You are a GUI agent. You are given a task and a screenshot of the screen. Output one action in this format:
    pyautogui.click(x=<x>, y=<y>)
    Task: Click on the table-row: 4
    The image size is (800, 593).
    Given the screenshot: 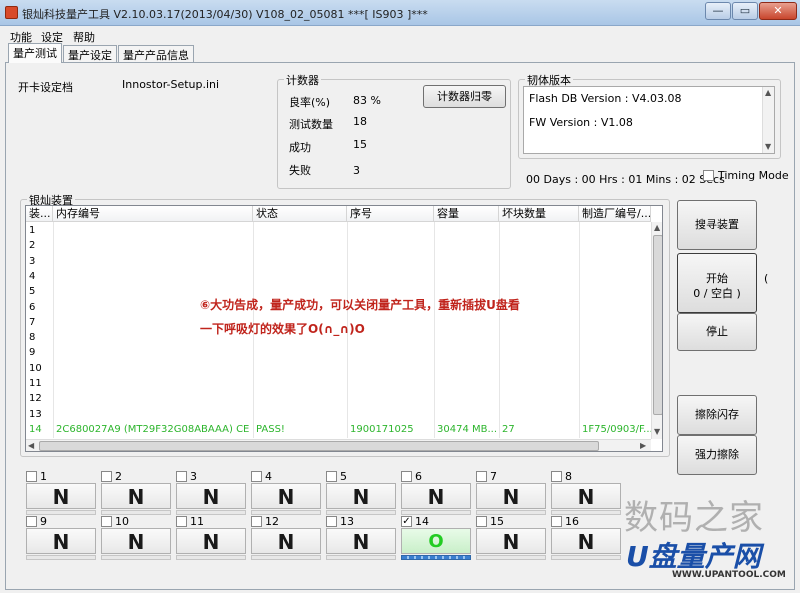 What is the action you would take?
    pyautogui.click(x=338, y=276)
    